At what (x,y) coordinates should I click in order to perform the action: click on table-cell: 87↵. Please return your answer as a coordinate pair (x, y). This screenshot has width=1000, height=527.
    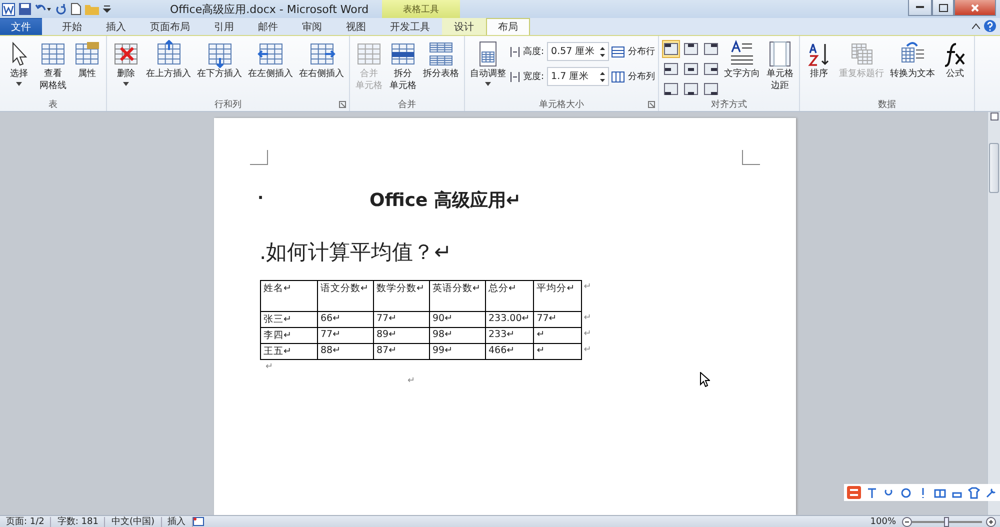
    Looking at the image, I should click on (401, 352).